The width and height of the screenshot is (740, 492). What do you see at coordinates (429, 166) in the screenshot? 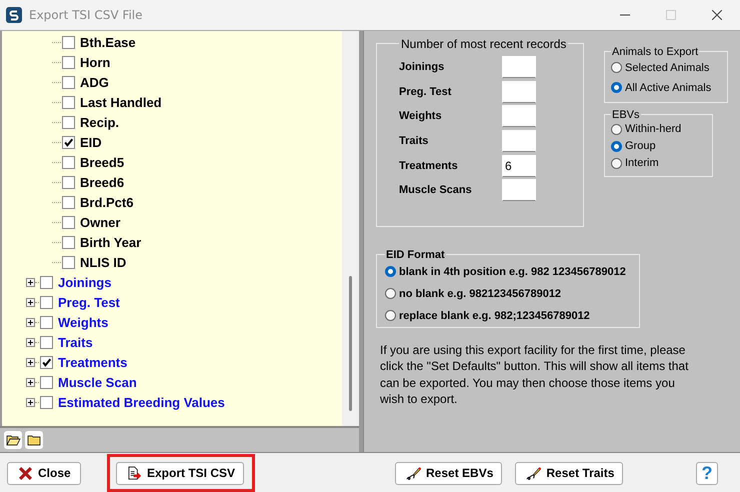
I see `field-label: Treatments` at bounding box center [429, 166].